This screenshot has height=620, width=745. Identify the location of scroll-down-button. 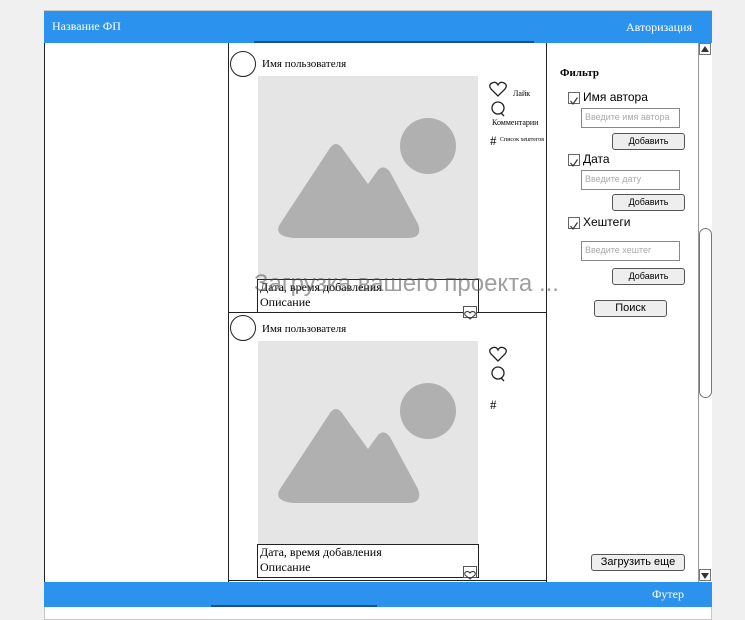
(705, 575).